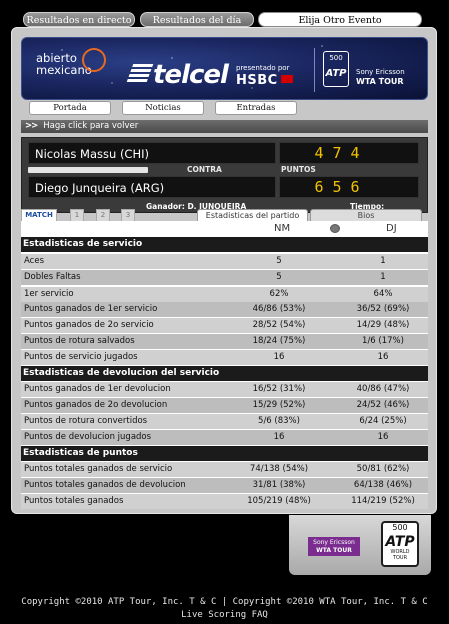 The height and width of the screenshot is (624, 449). I want to click on wta-small-line2: WTA TOUR, so click(334, 550).